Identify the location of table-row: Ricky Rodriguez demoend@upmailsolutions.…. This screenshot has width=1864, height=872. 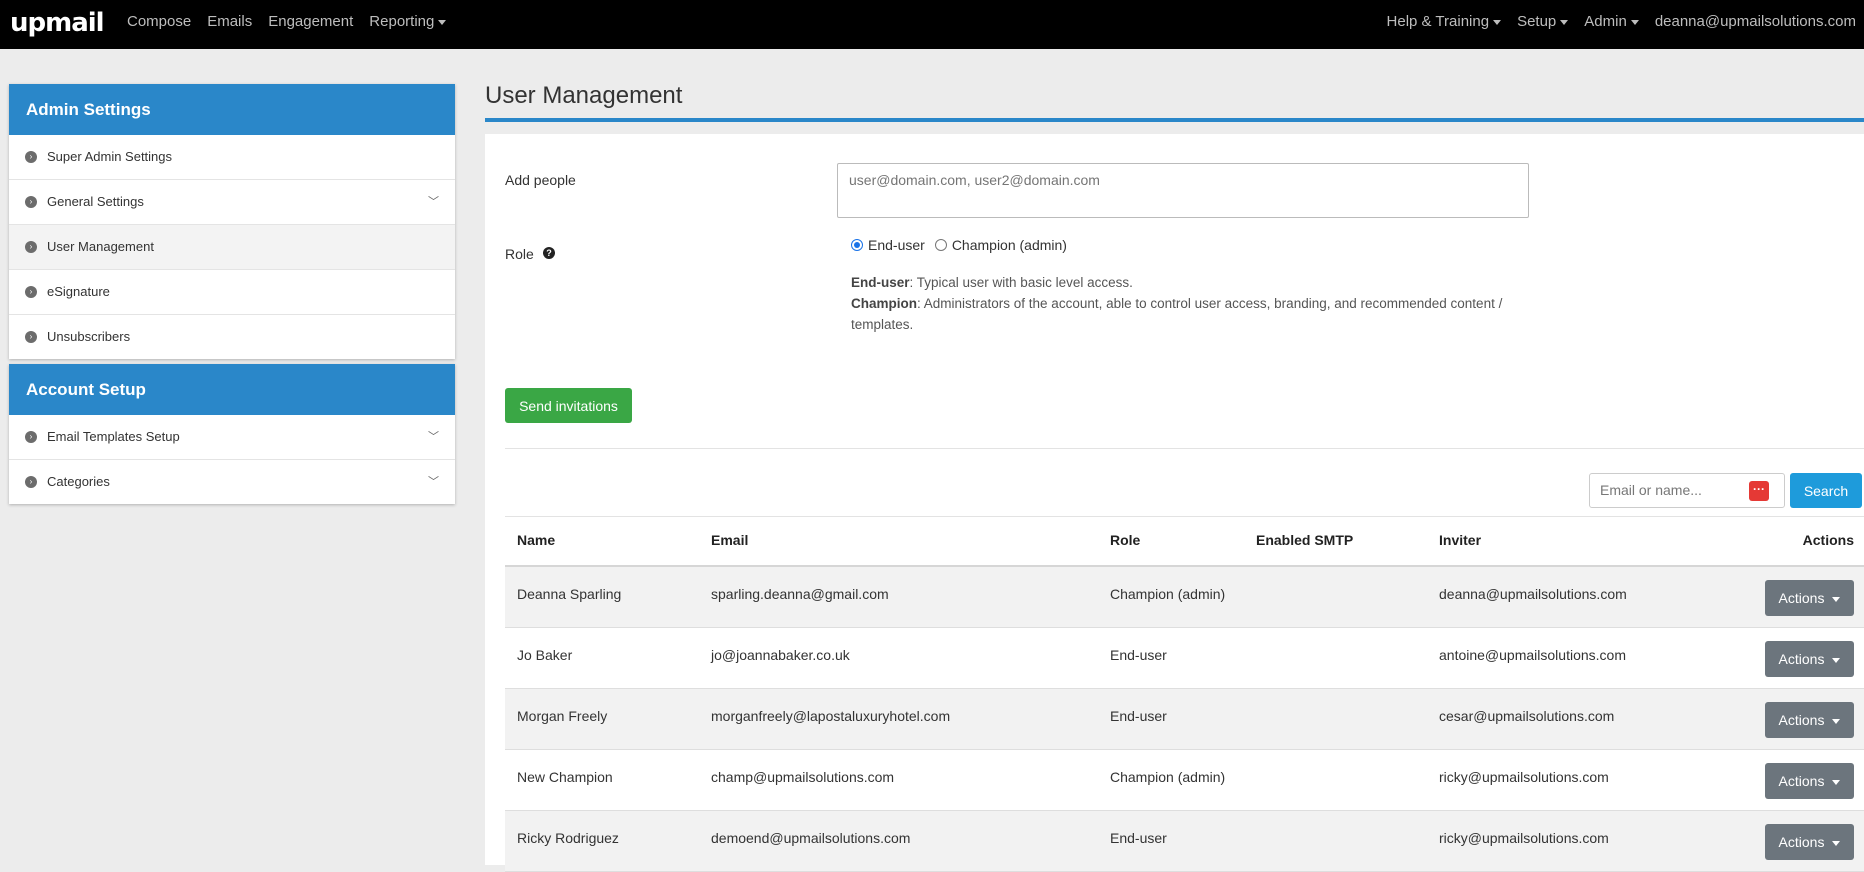
(1184, 841).